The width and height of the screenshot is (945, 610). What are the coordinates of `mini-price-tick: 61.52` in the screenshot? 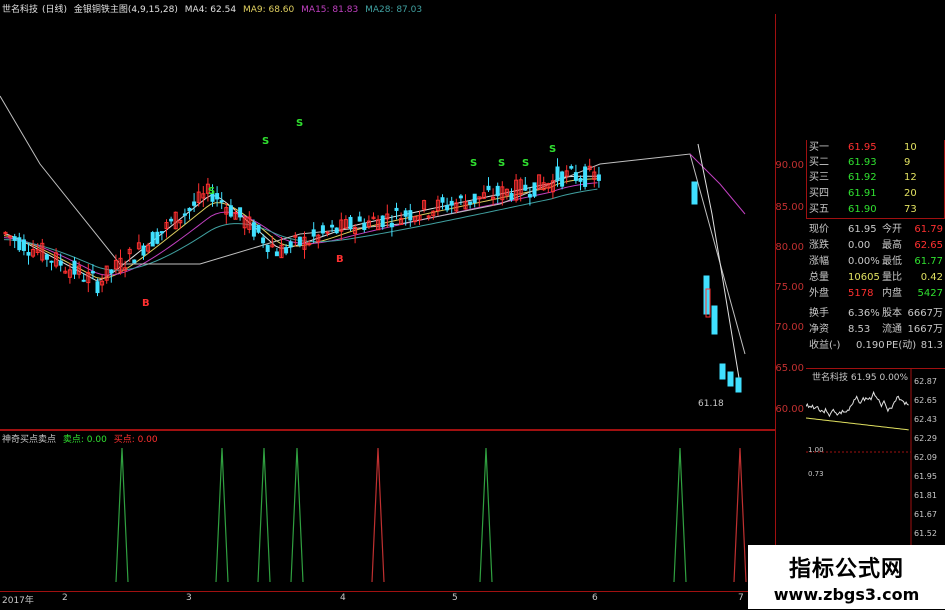 It's located at (925, 533).